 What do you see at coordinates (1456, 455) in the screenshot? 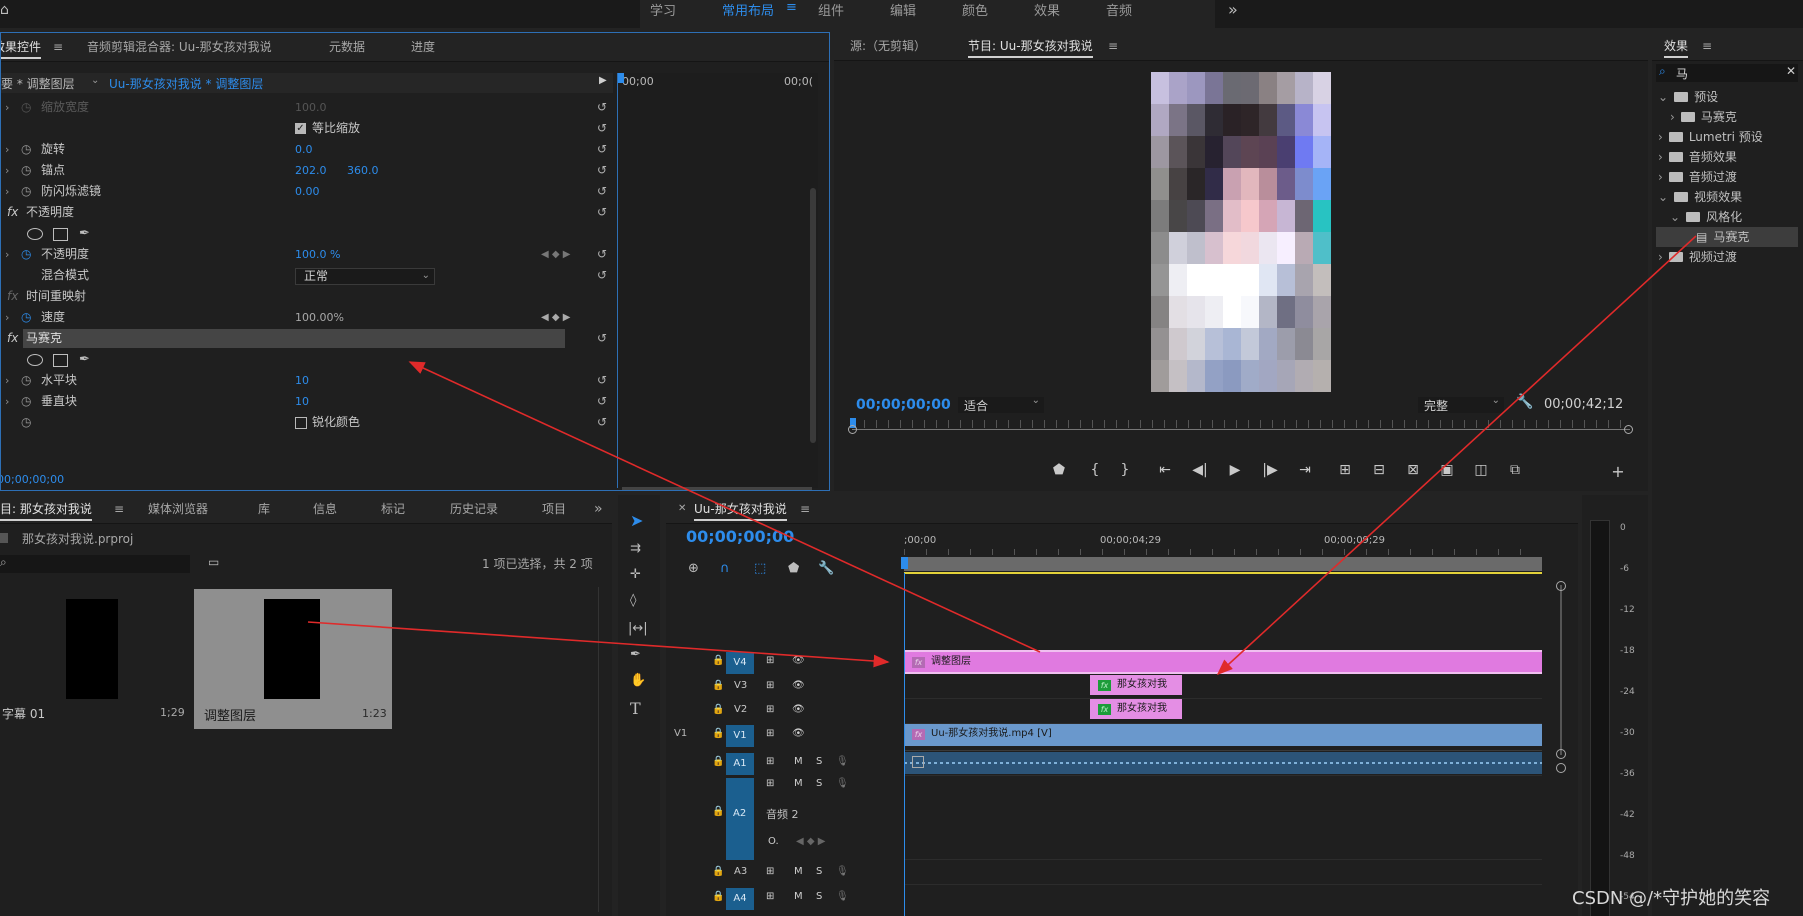
I see `arrow-to-adjust-clip` at bounding box center [1456, 455].